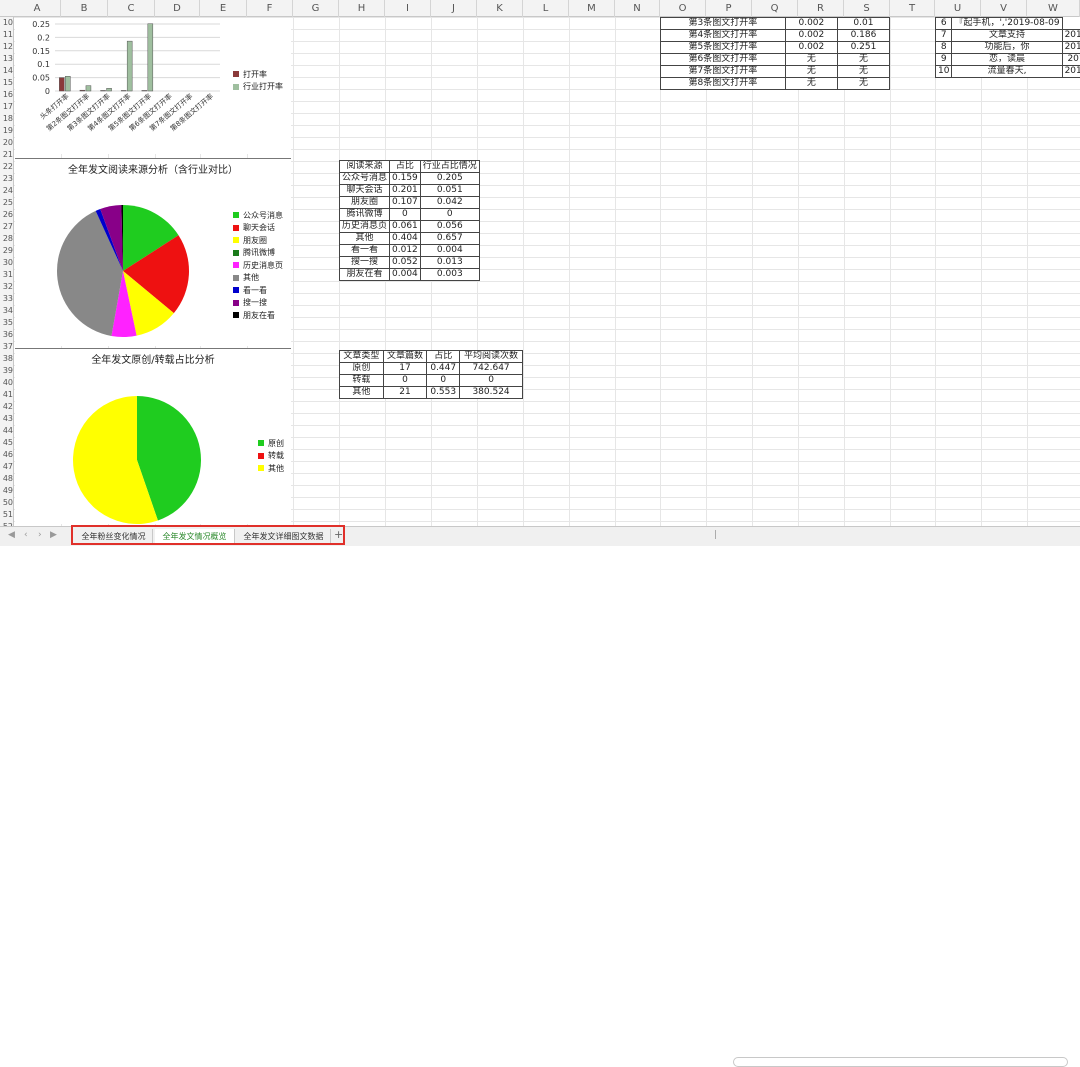  Describe the element at coordinates (723, 72) in the screenshot. I see `open-rate-cell: 第7条图文打开率` at that location.